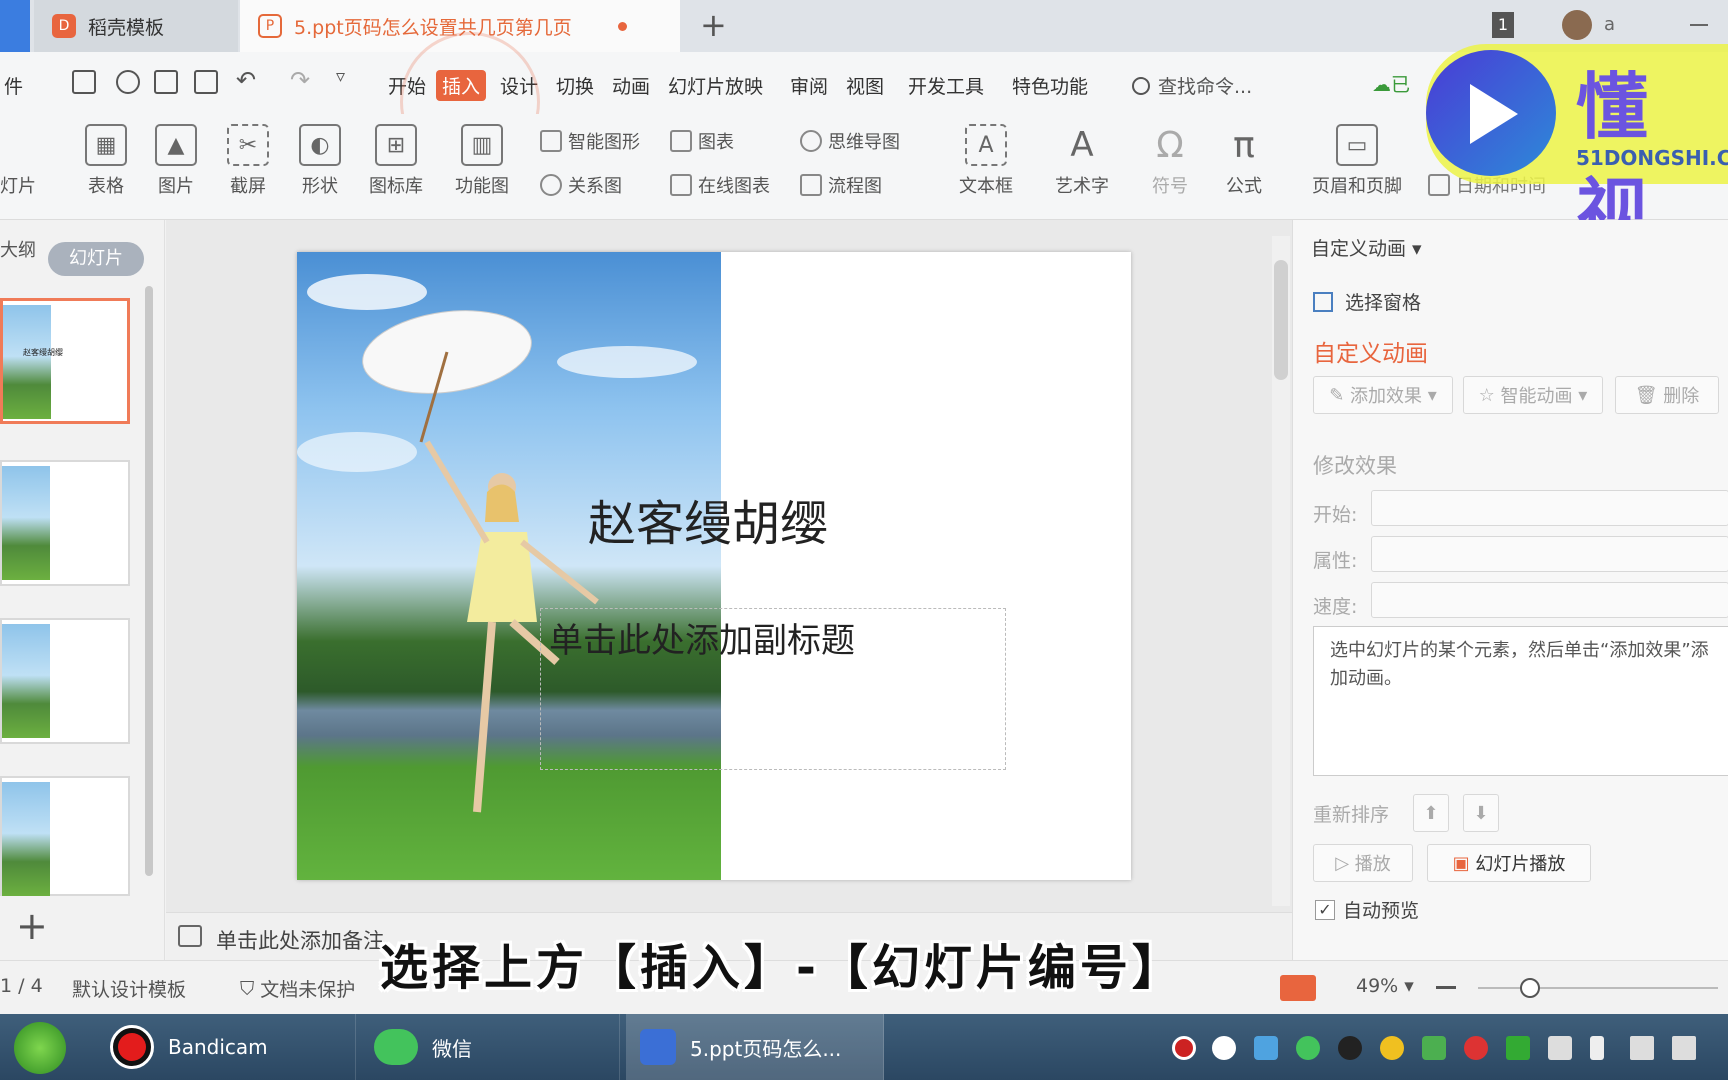  I want to click on add-slide-button: +, so click(32, 926).